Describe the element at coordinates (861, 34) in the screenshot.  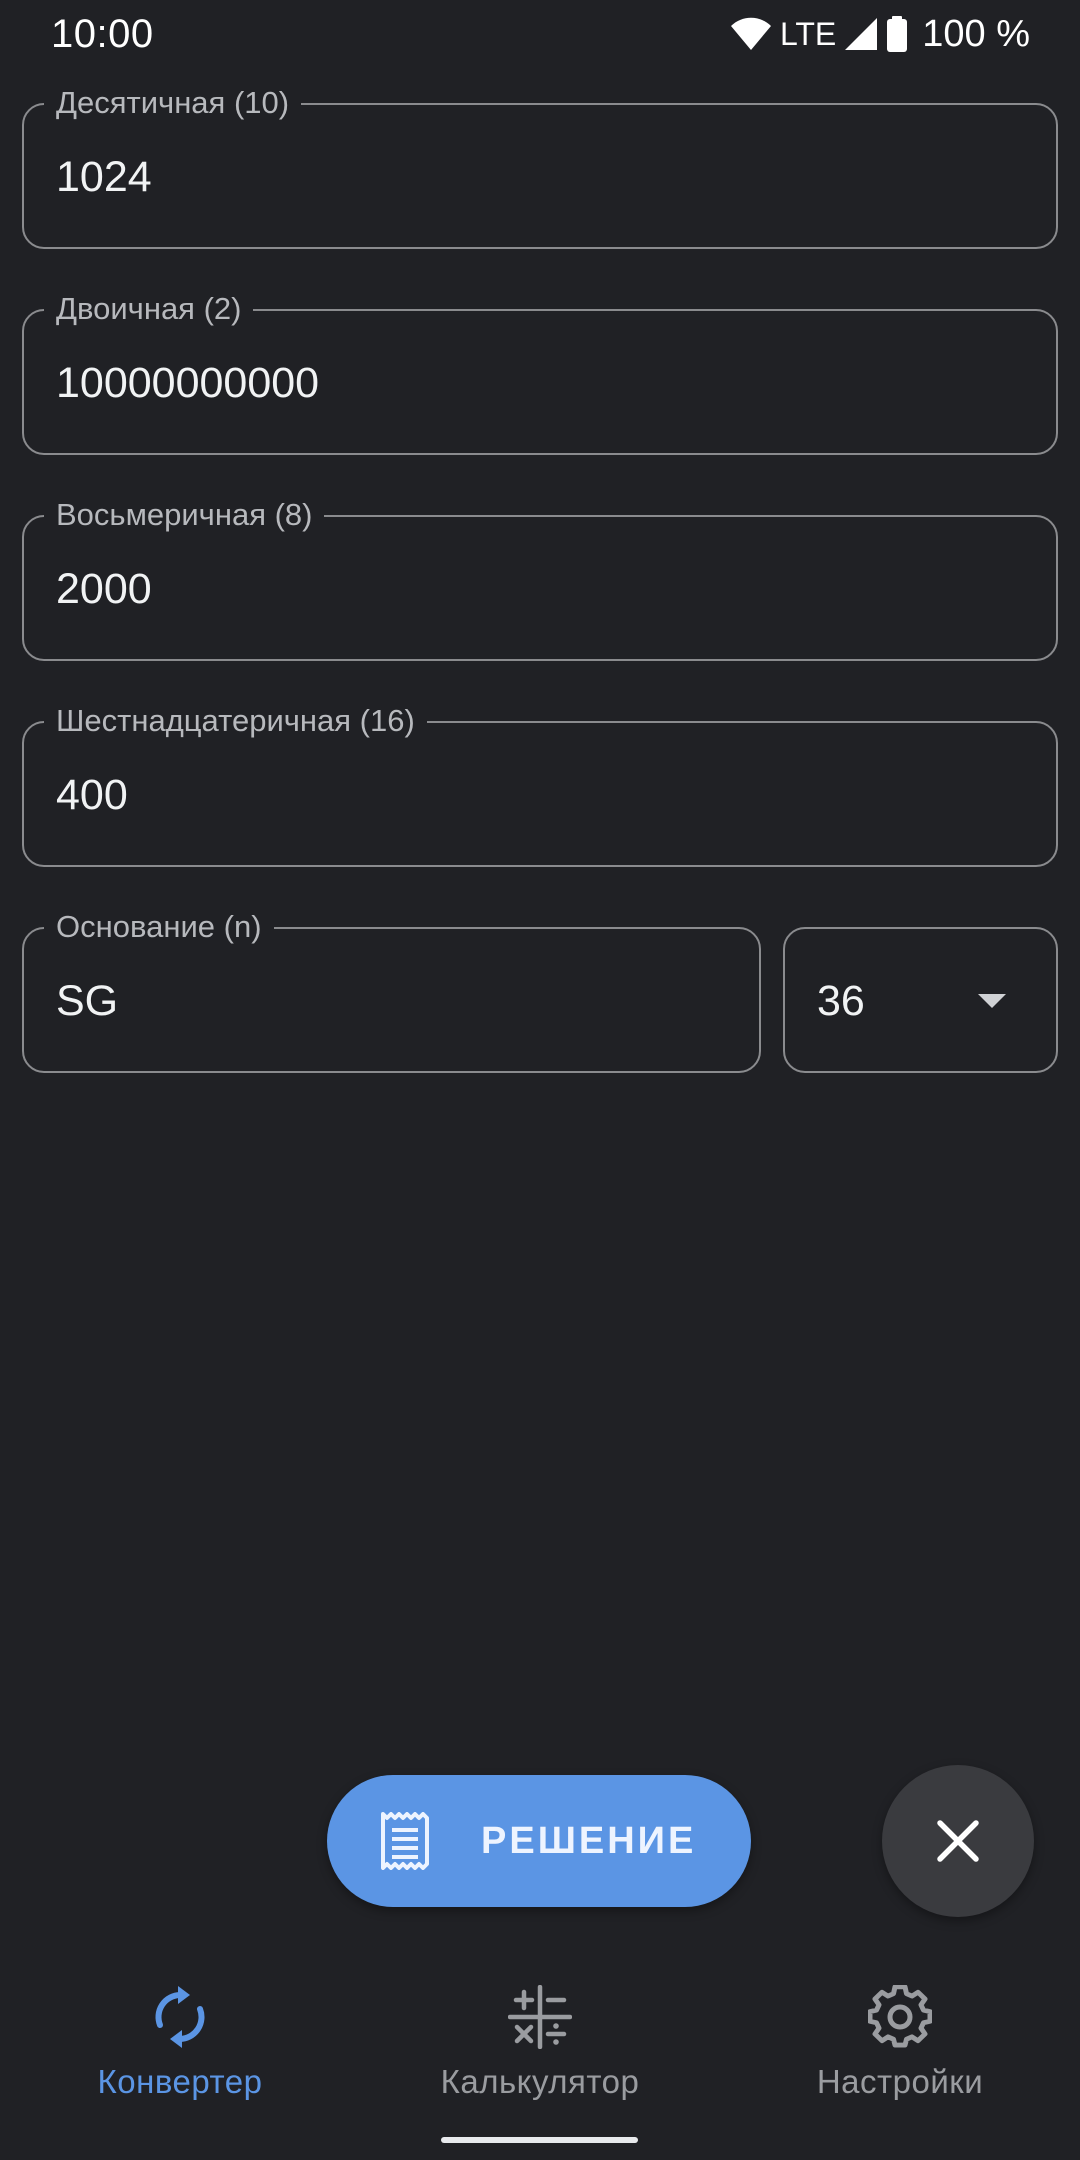
I see `cell-signal-icon` at that location.